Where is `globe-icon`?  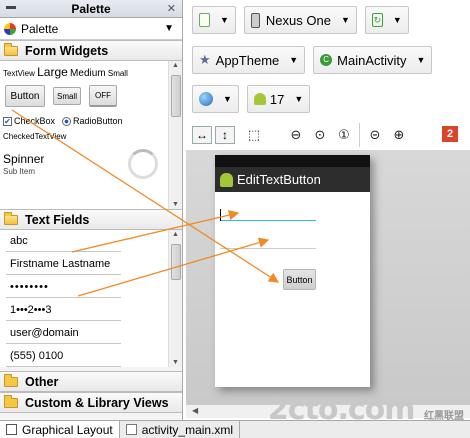 globe-icon is located at coordinates (206, 99).